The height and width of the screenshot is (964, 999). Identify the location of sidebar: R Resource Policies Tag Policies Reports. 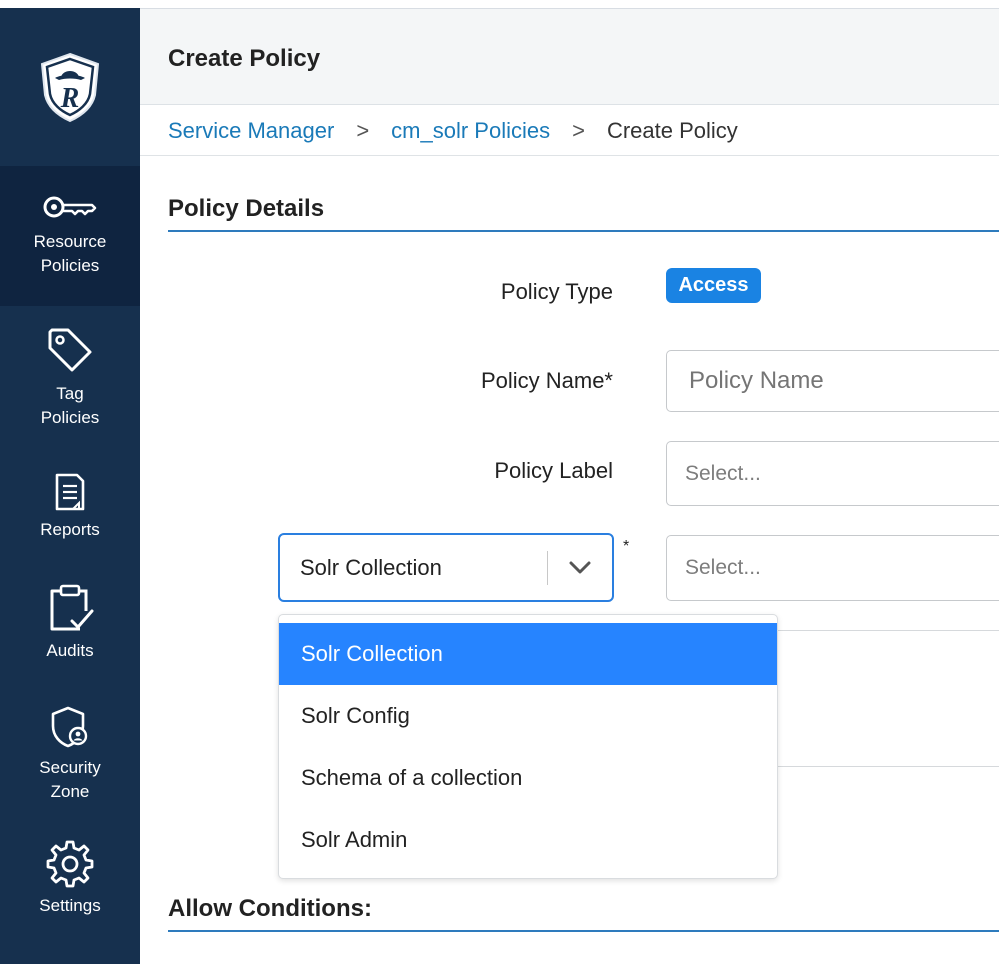
(70, 486).